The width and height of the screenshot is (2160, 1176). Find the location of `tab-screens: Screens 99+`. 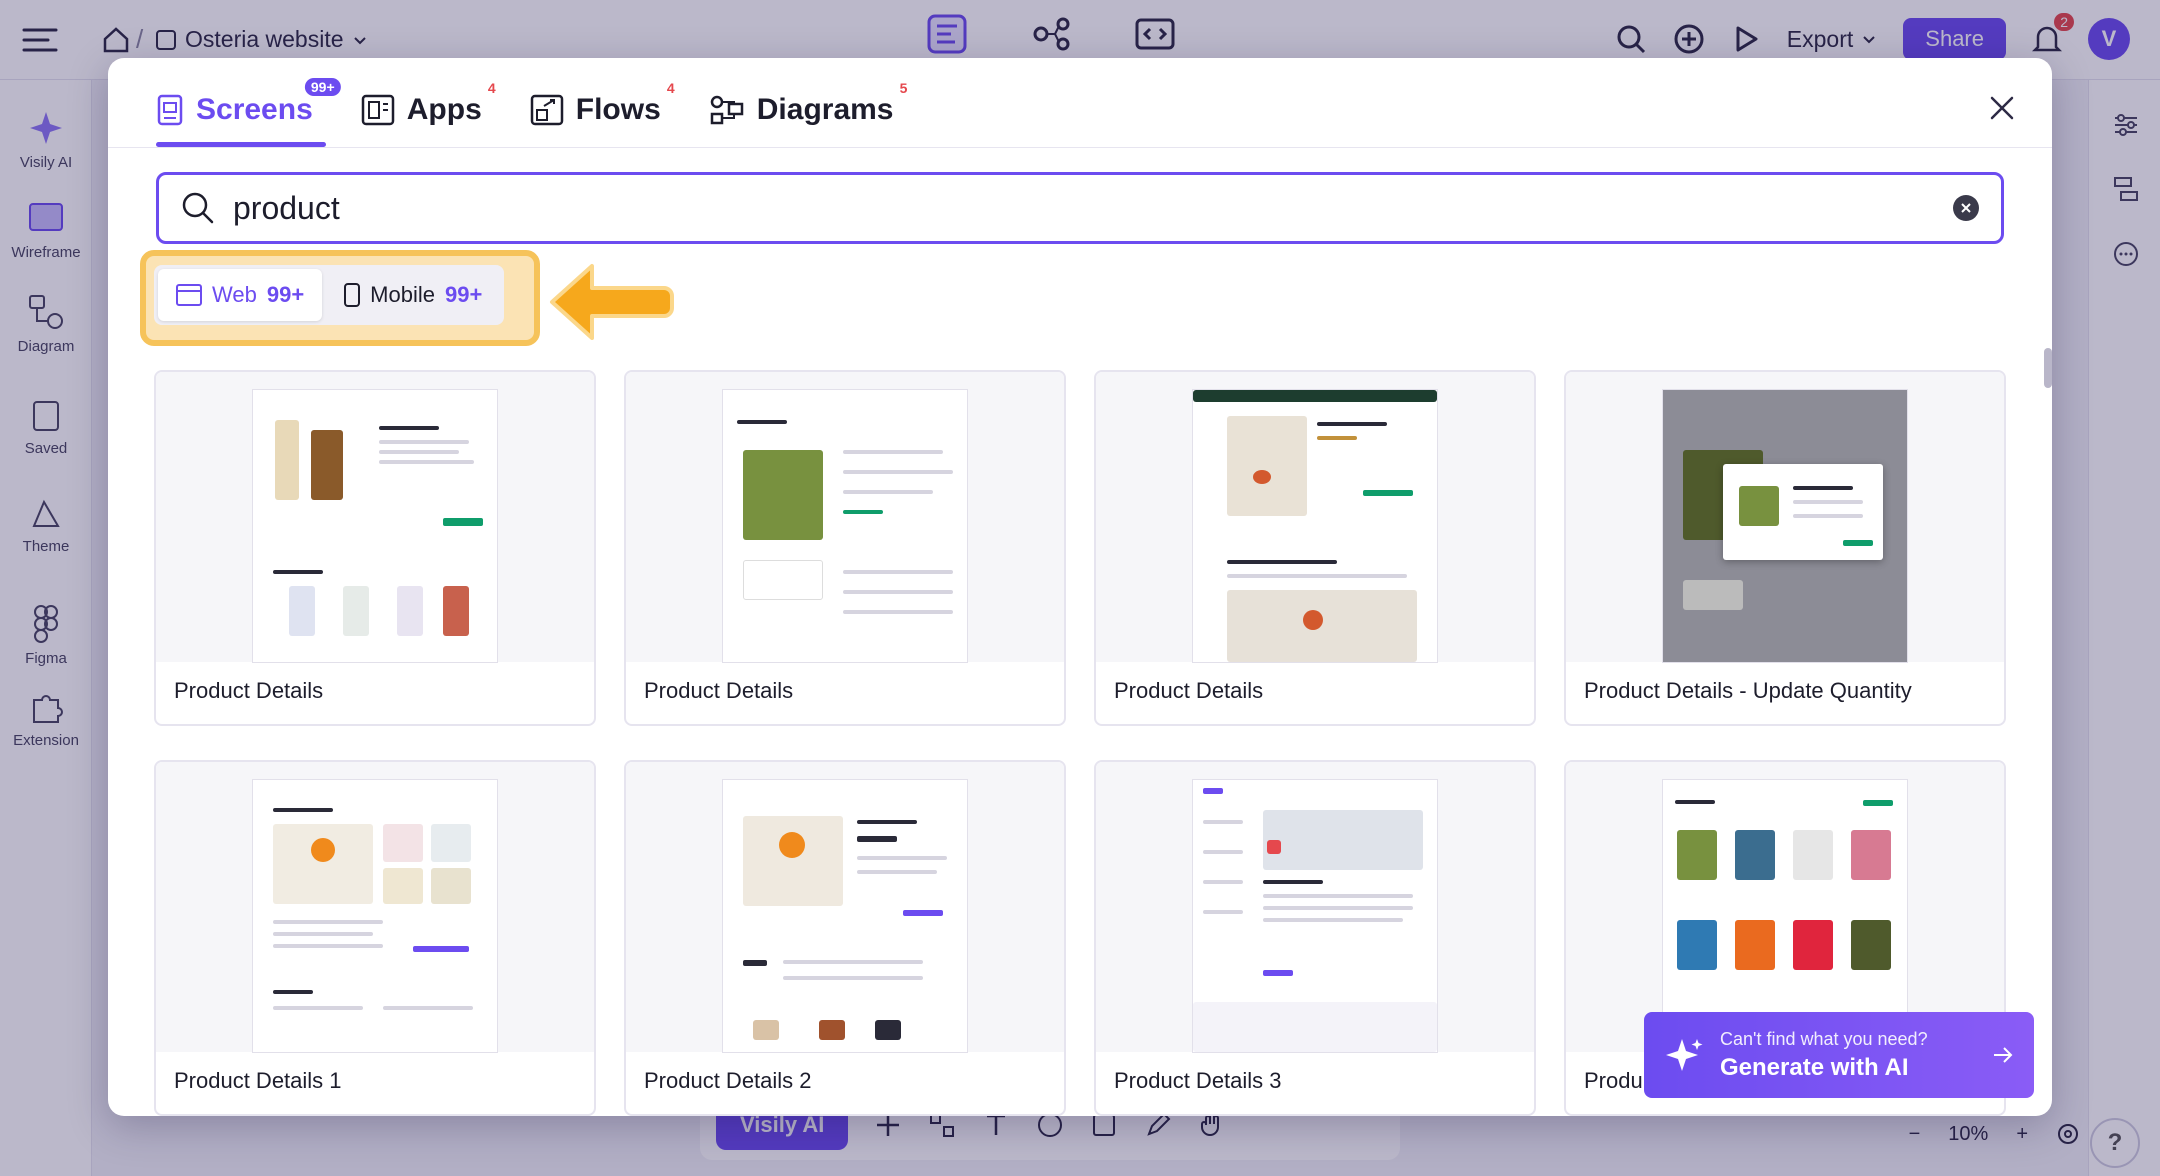

tab-screens: Screens 99+ is located at coordinates (248, 109).